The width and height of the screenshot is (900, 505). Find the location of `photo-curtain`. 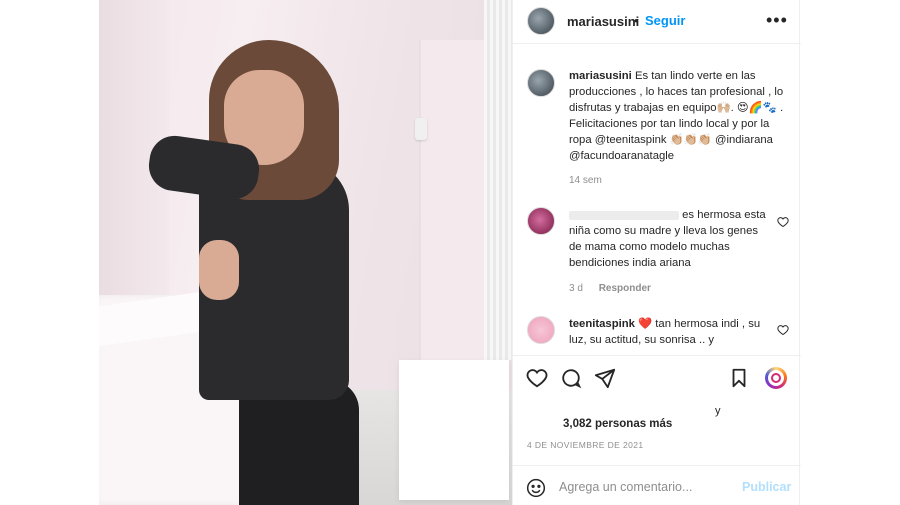

photo-curtain is located at coordinates (498, 180).